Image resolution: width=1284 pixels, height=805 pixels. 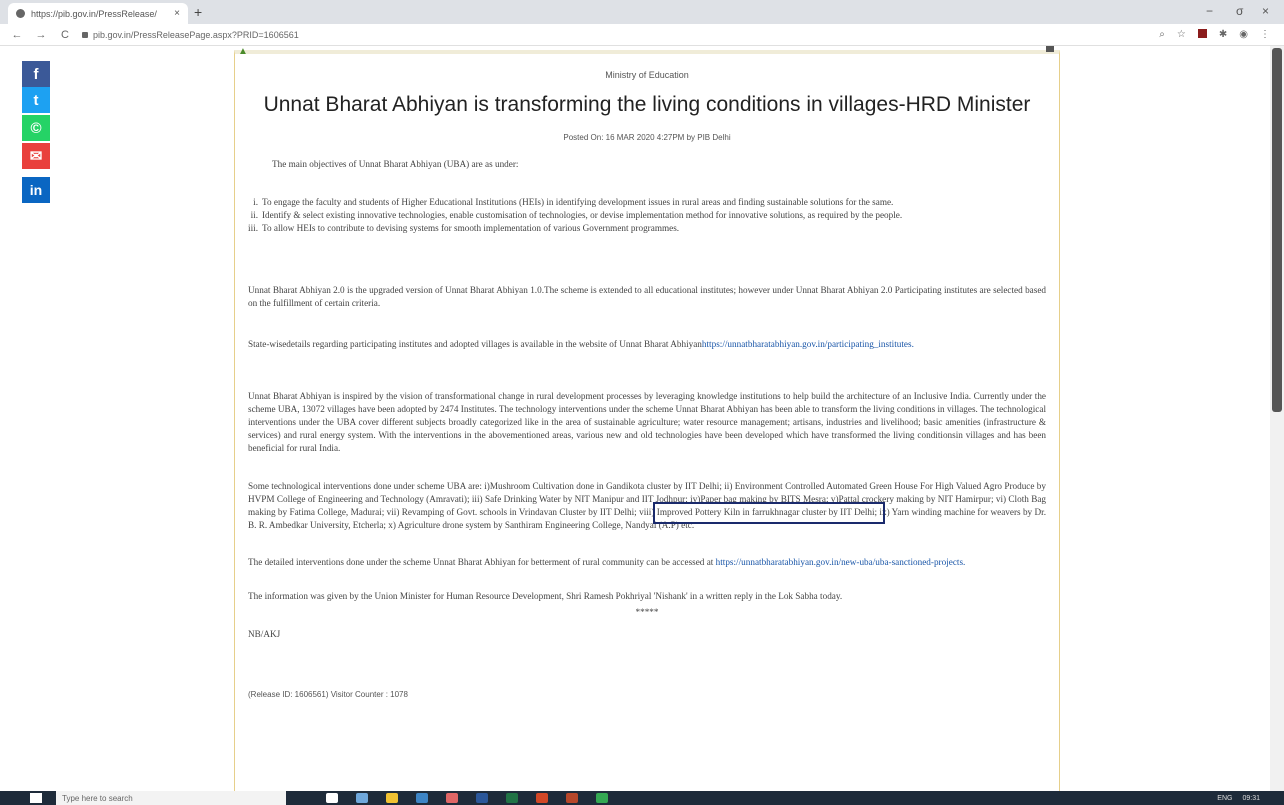 What do you see at coordinates (1162, 34) in the screenshot?
I see `zoom-icon: ⌕` at bounding box center [1162, 34].